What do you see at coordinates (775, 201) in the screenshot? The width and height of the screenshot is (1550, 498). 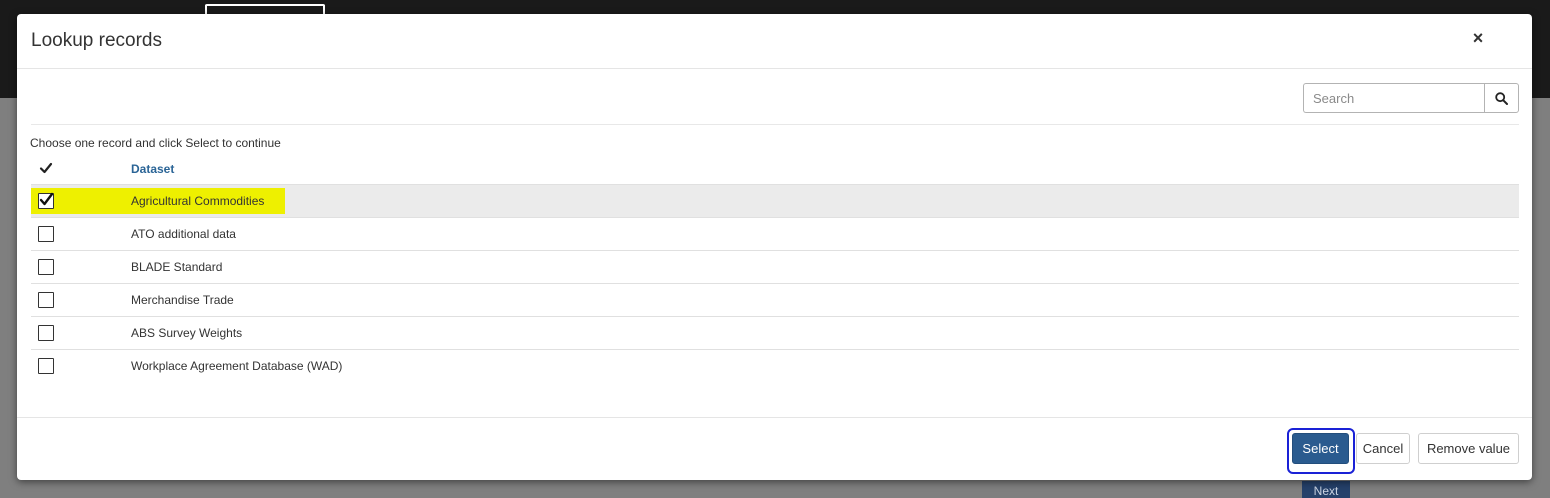 I see `table-row: Agricultural Commodities` at bounding box center [775, 201].